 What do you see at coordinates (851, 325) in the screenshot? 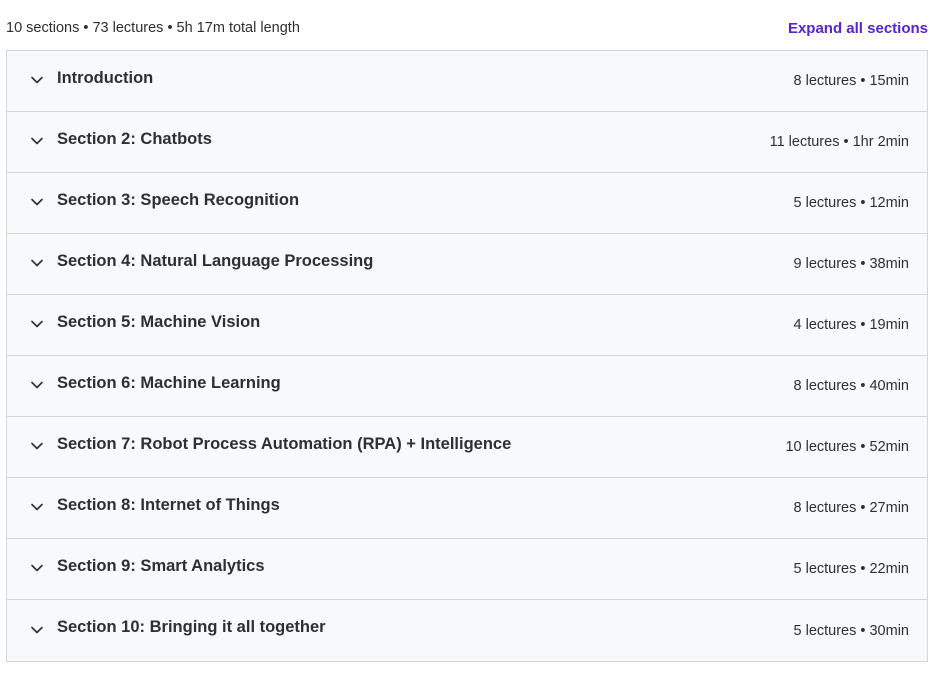
I see `section-meta: 4 lectures • 19min` at bounding box center [851, 325].